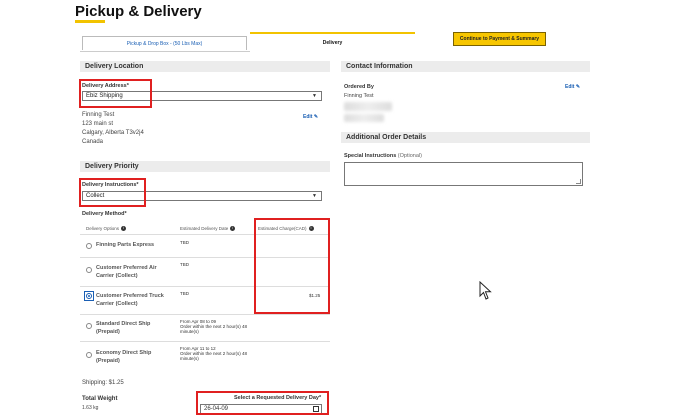  Describe the element at coordinates (100, 399) in the screenshot. I see `total-weight-label: Total Weight` at that location.